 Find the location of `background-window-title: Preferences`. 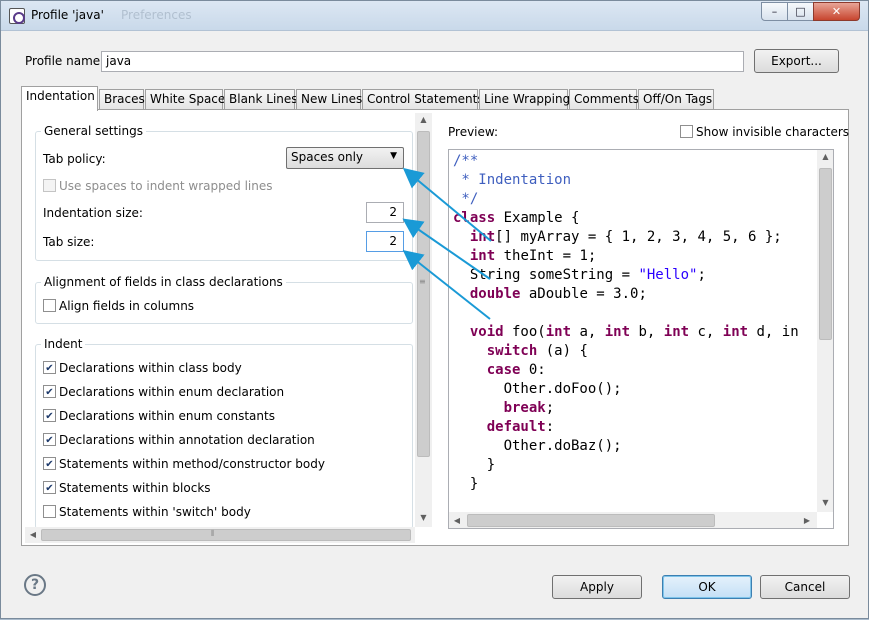

background-window-title: Preferences is located at coordinates (156, 15).